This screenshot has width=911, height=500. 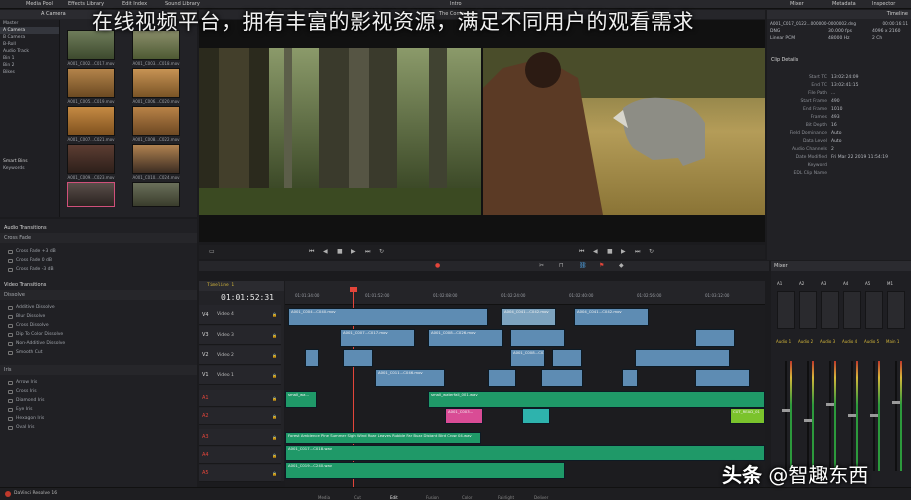 I want to click on play-reverse-icon: ◀, so click(x=325, y=251).